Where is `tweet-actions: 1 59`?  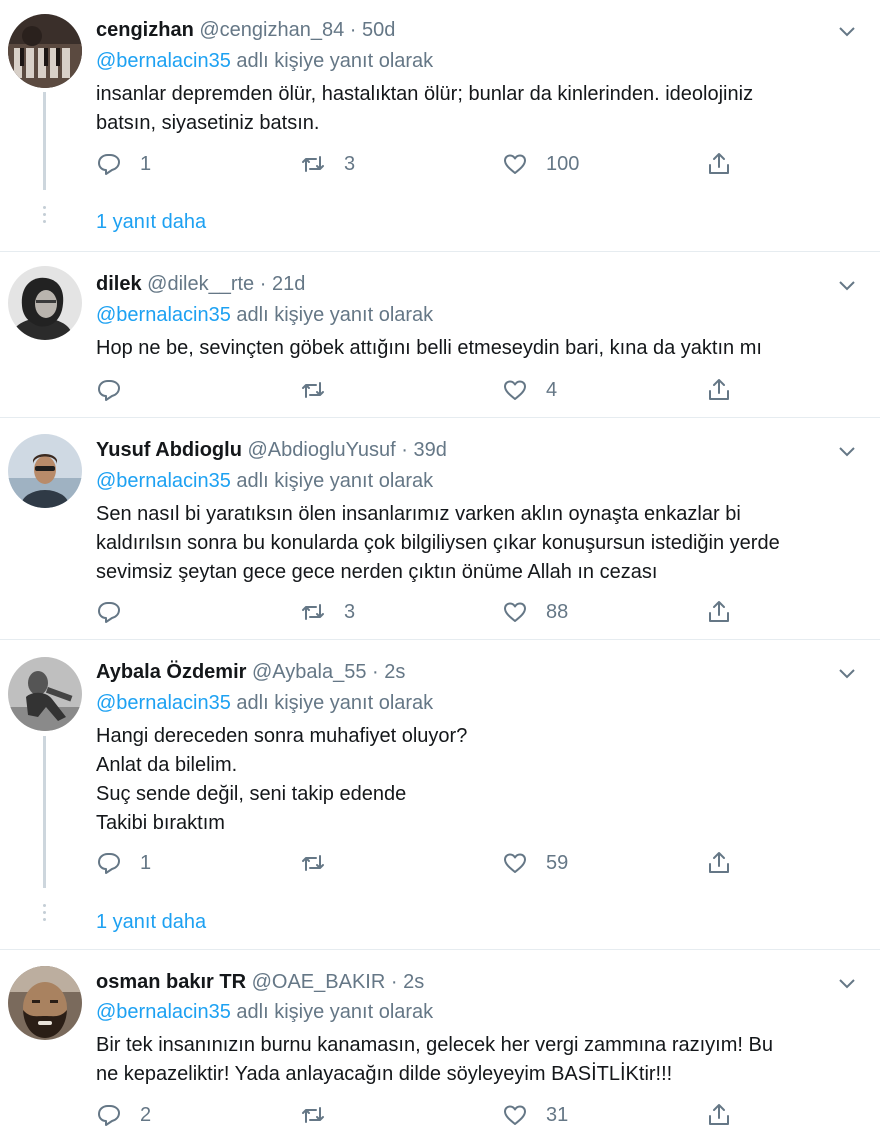 tweet-actions: 1 59 is located at coordinates (426, 863).